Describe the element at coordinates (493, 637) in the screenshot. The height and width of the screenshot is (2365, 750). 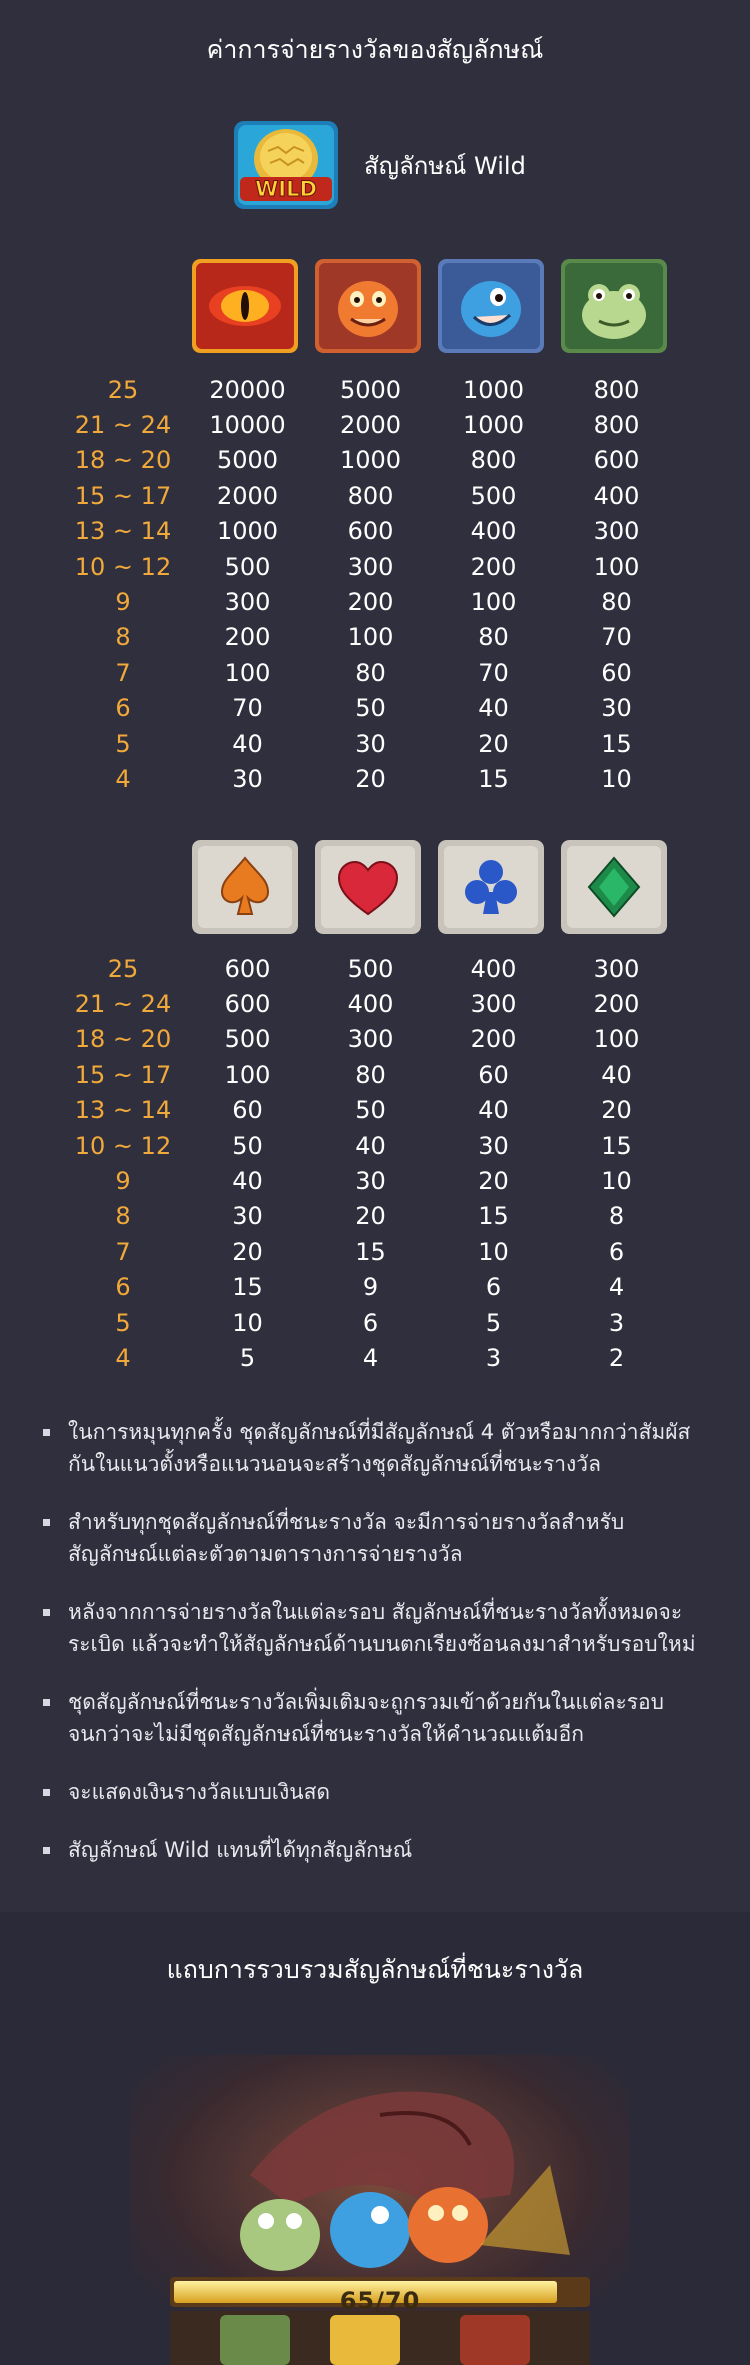
I see `payout-value: 80` at that location.